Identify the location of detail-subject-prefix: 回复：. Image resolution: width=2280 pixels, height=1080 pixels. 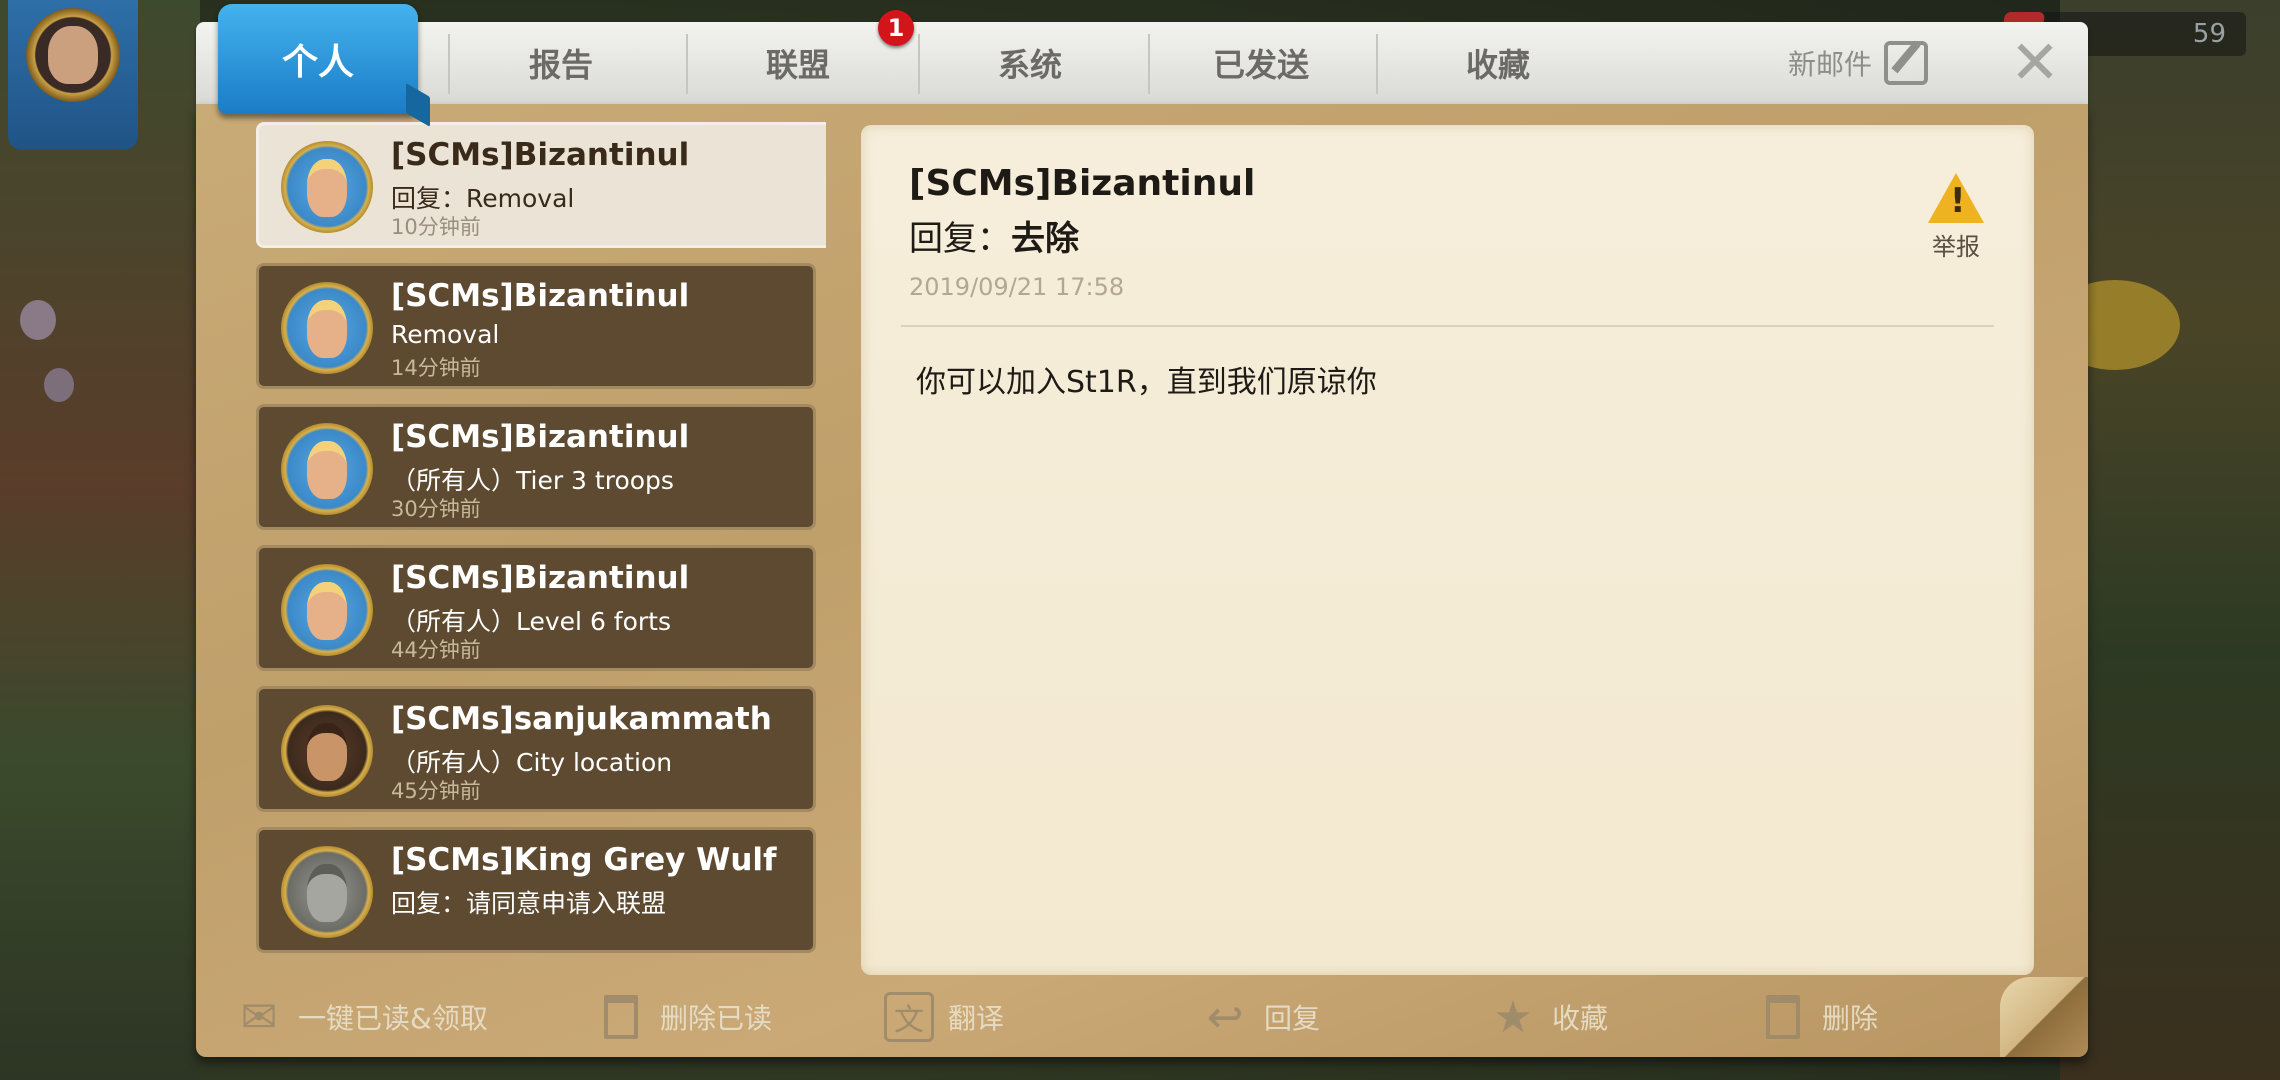
(960, 239).